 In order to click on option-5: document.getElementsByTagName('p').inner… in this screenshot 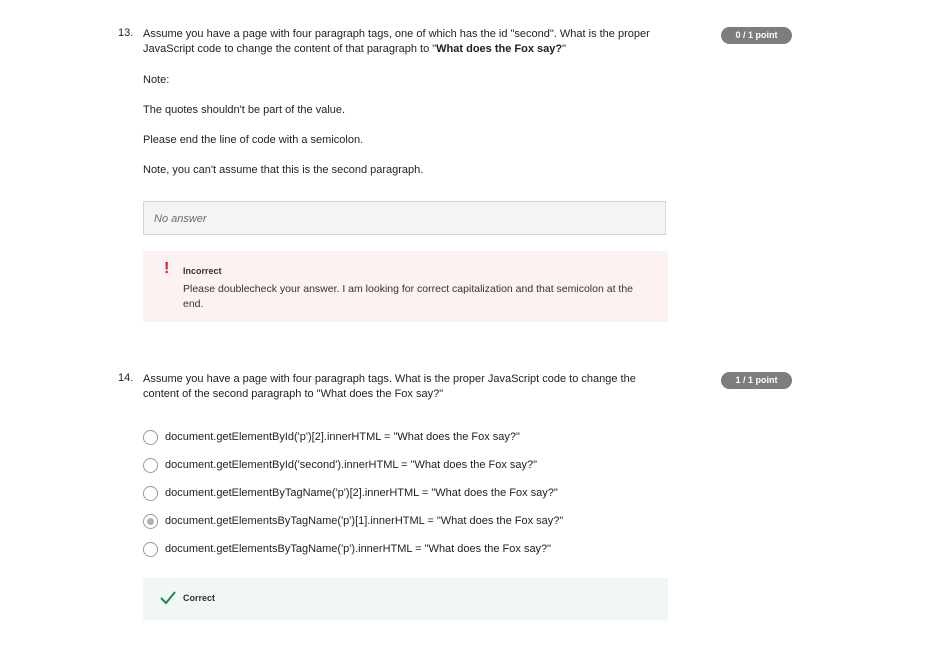, I will do `click(403, 550)`.